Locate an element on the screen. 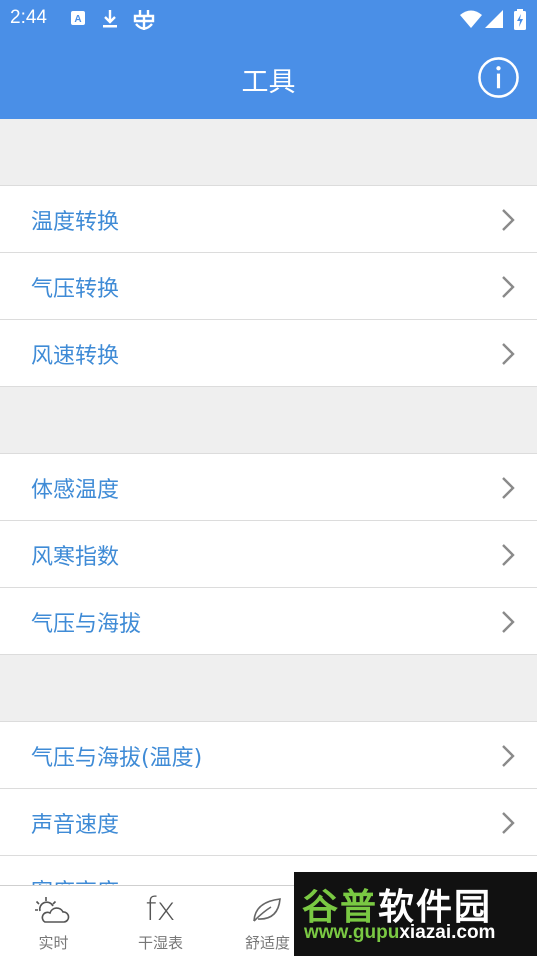  list-item-wind-speed-conversion: 风速转换 is located at coordinates (268, 353).